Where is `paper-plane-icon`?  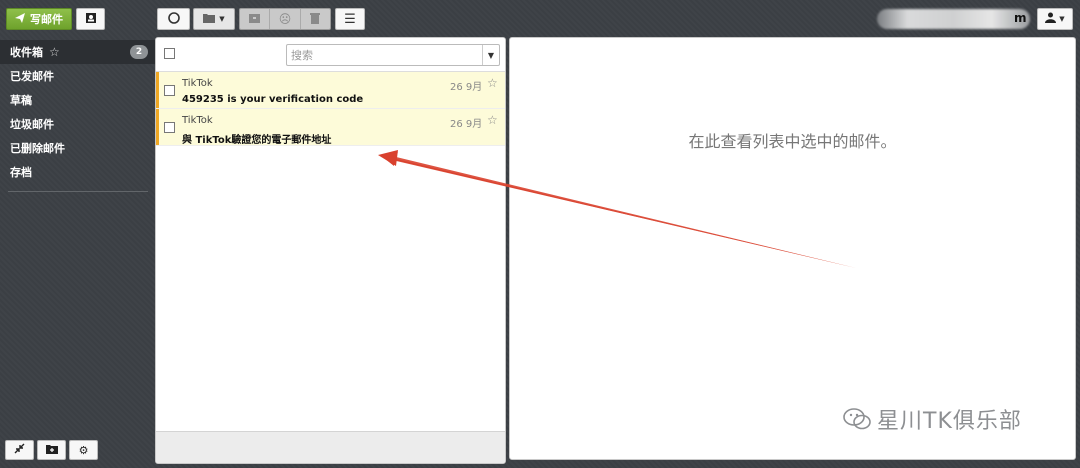
paper-plane-icon is located at coordinates (20, 19).